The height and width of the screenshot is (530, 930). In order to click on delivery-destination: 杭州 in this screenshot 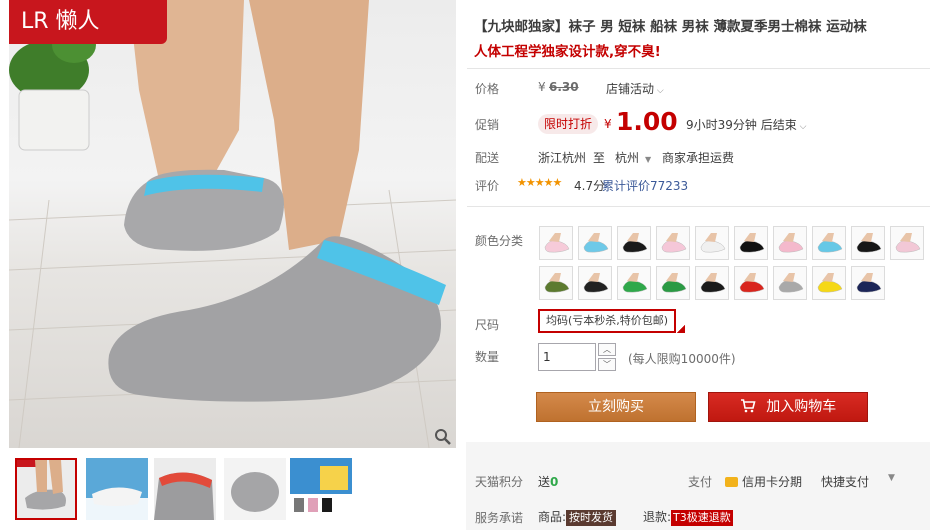, I will do `click(627, 158)`.